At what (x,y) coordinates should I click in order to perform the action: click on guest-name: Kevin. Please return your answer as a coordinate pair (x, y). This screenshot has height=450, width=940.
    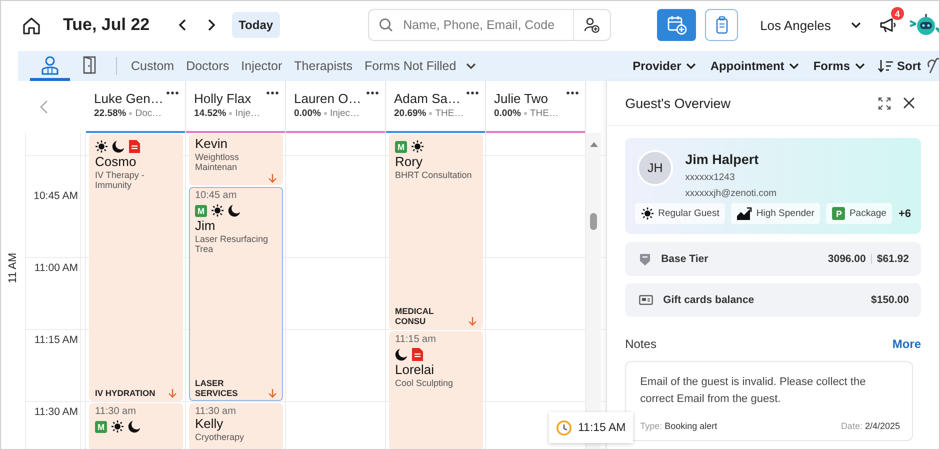
    Looking at the image, I should click on (212, 144).